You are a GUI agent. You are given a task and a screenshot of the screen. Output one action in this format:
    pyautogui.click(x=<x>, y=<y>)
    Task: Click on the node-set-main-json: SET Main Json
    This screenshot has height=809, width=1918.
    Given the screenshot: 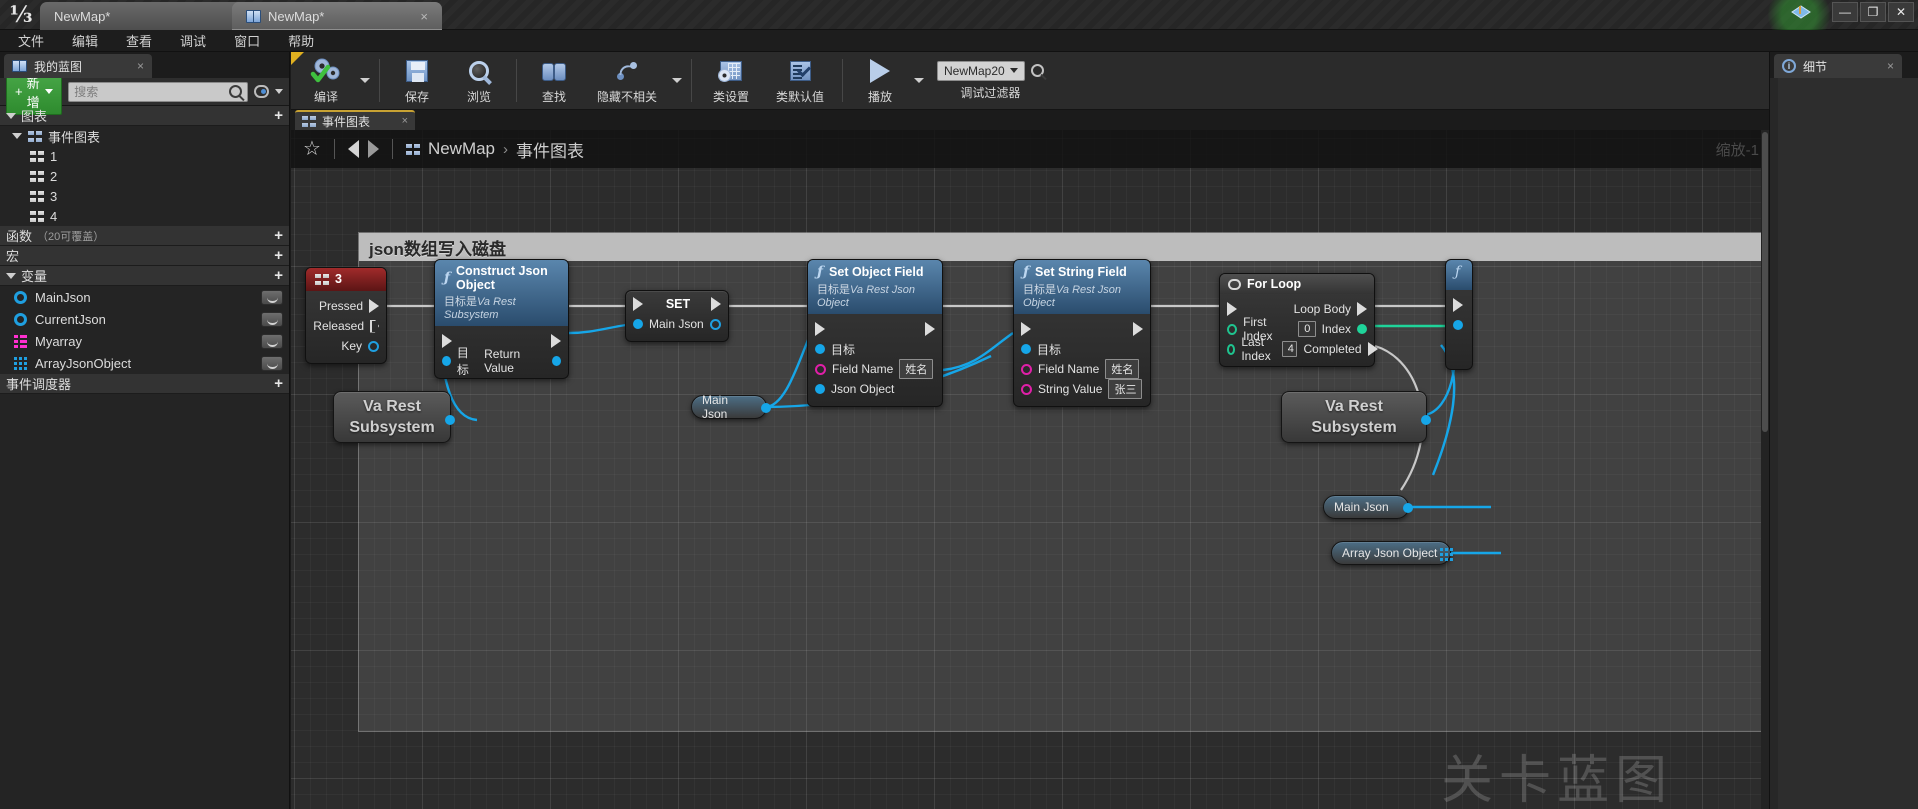 What is the action you would take?
    pyautogui.click(x=677, y=316)
    